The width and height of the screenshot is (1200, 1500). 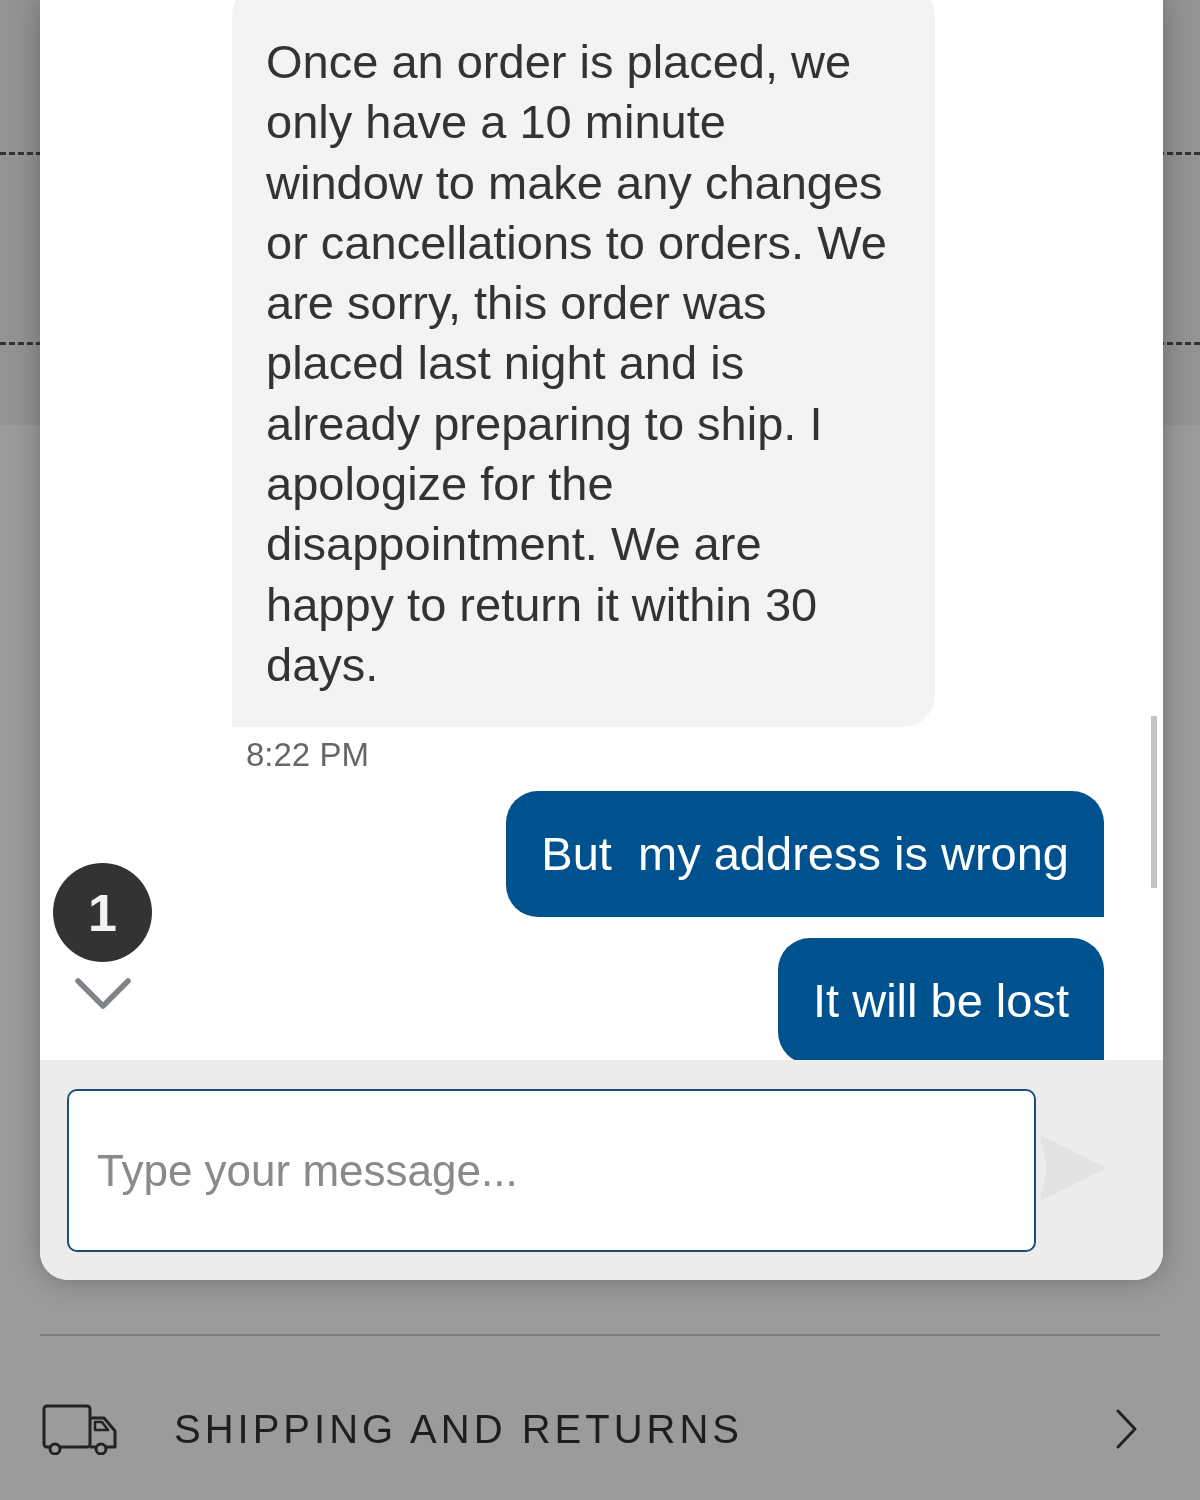 What do you see at coordinates (307, 755) in the screenshot?
I see `message-time: 8:22 PM` at bounding box center [307, 755].